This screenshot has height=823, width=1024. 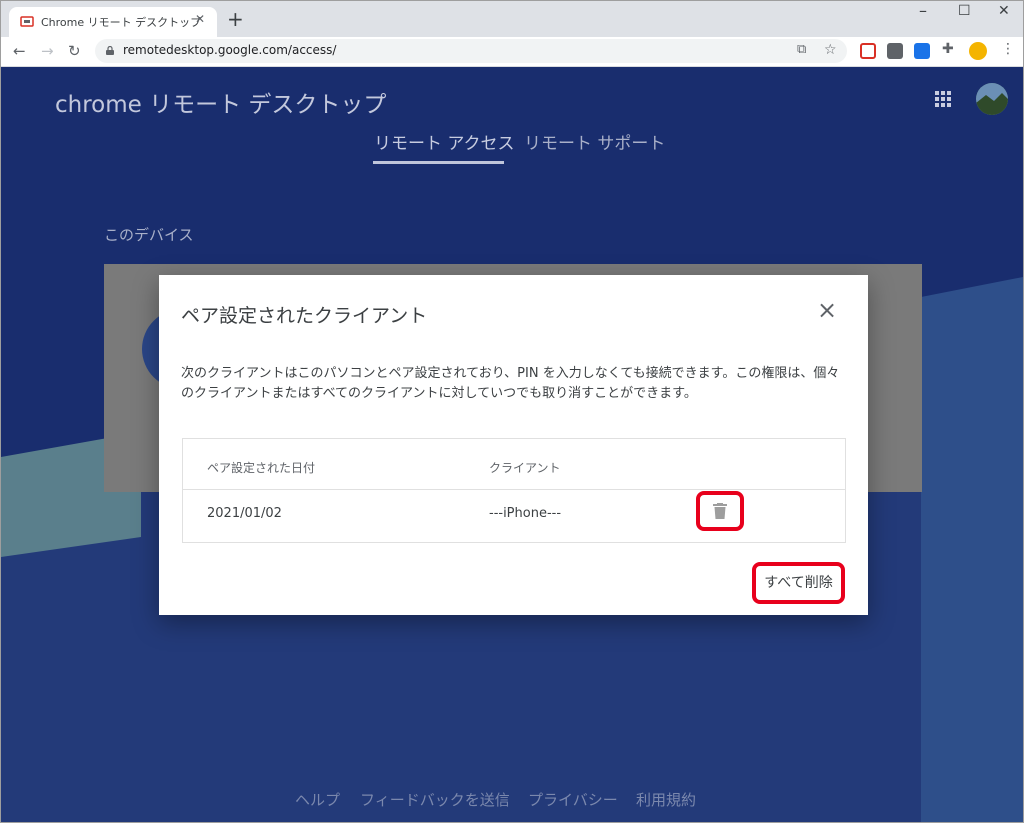 I want to click on avatar, so click(x=992, y=99).